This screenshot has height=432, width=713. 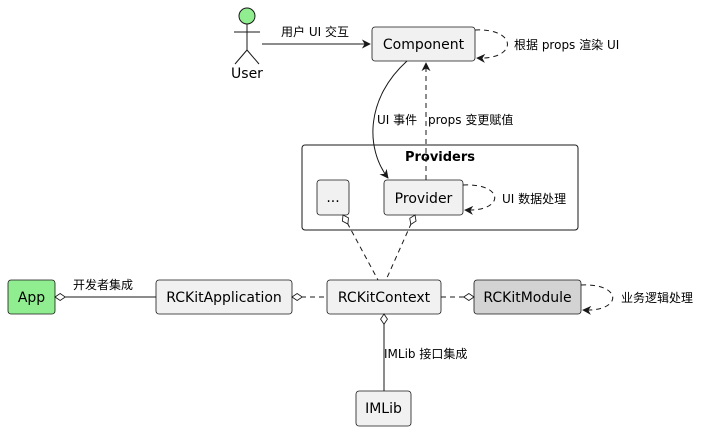 I want to click on edge-label-ui-event: UI 事件, so click(x=397, y=120).